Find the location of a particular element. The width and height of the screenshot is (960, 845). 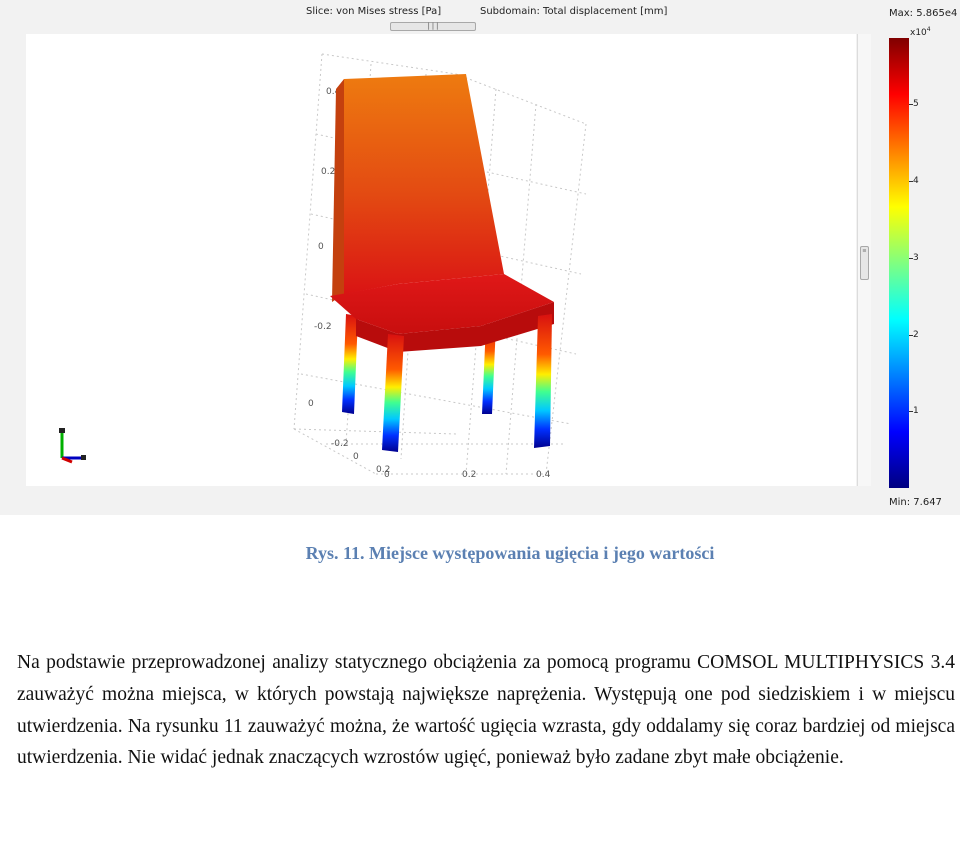

chair-backrest-side is located at coordinates (338, 190).